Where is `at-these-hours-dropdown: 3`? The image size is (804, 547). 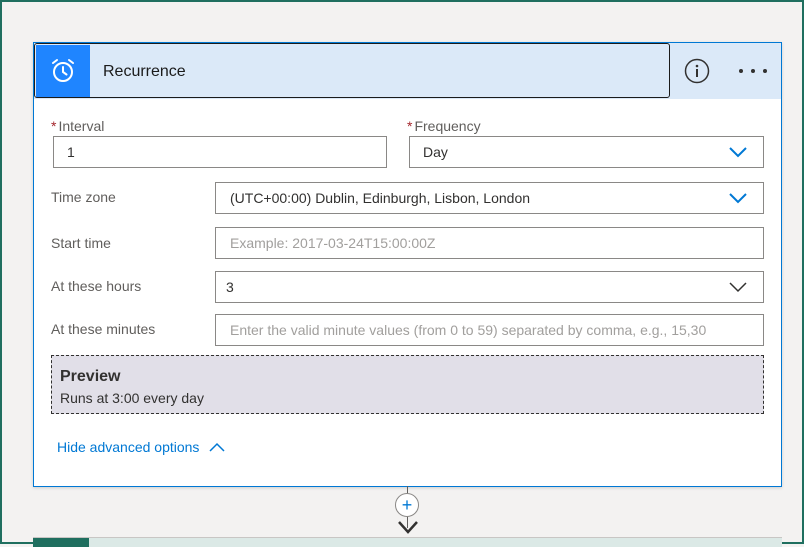 at-these-hours-dropdown: 3 is located at coordinates (489, 287).